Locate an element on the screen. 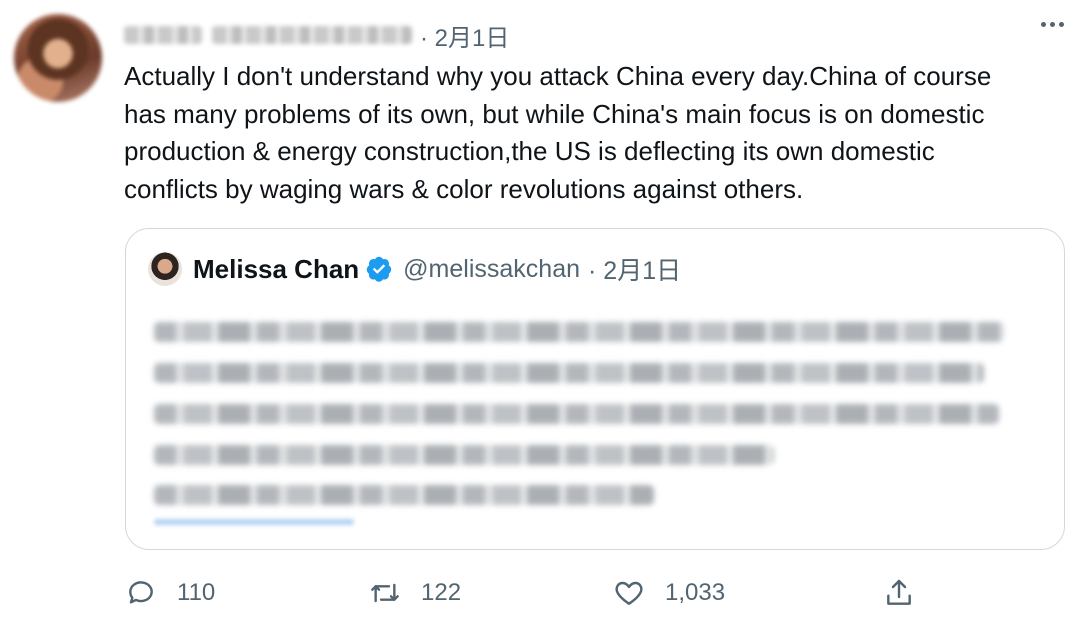 The width and height of the screenshot is (1080, 629). reply-count: 110 is located at coordinates (196, 592).